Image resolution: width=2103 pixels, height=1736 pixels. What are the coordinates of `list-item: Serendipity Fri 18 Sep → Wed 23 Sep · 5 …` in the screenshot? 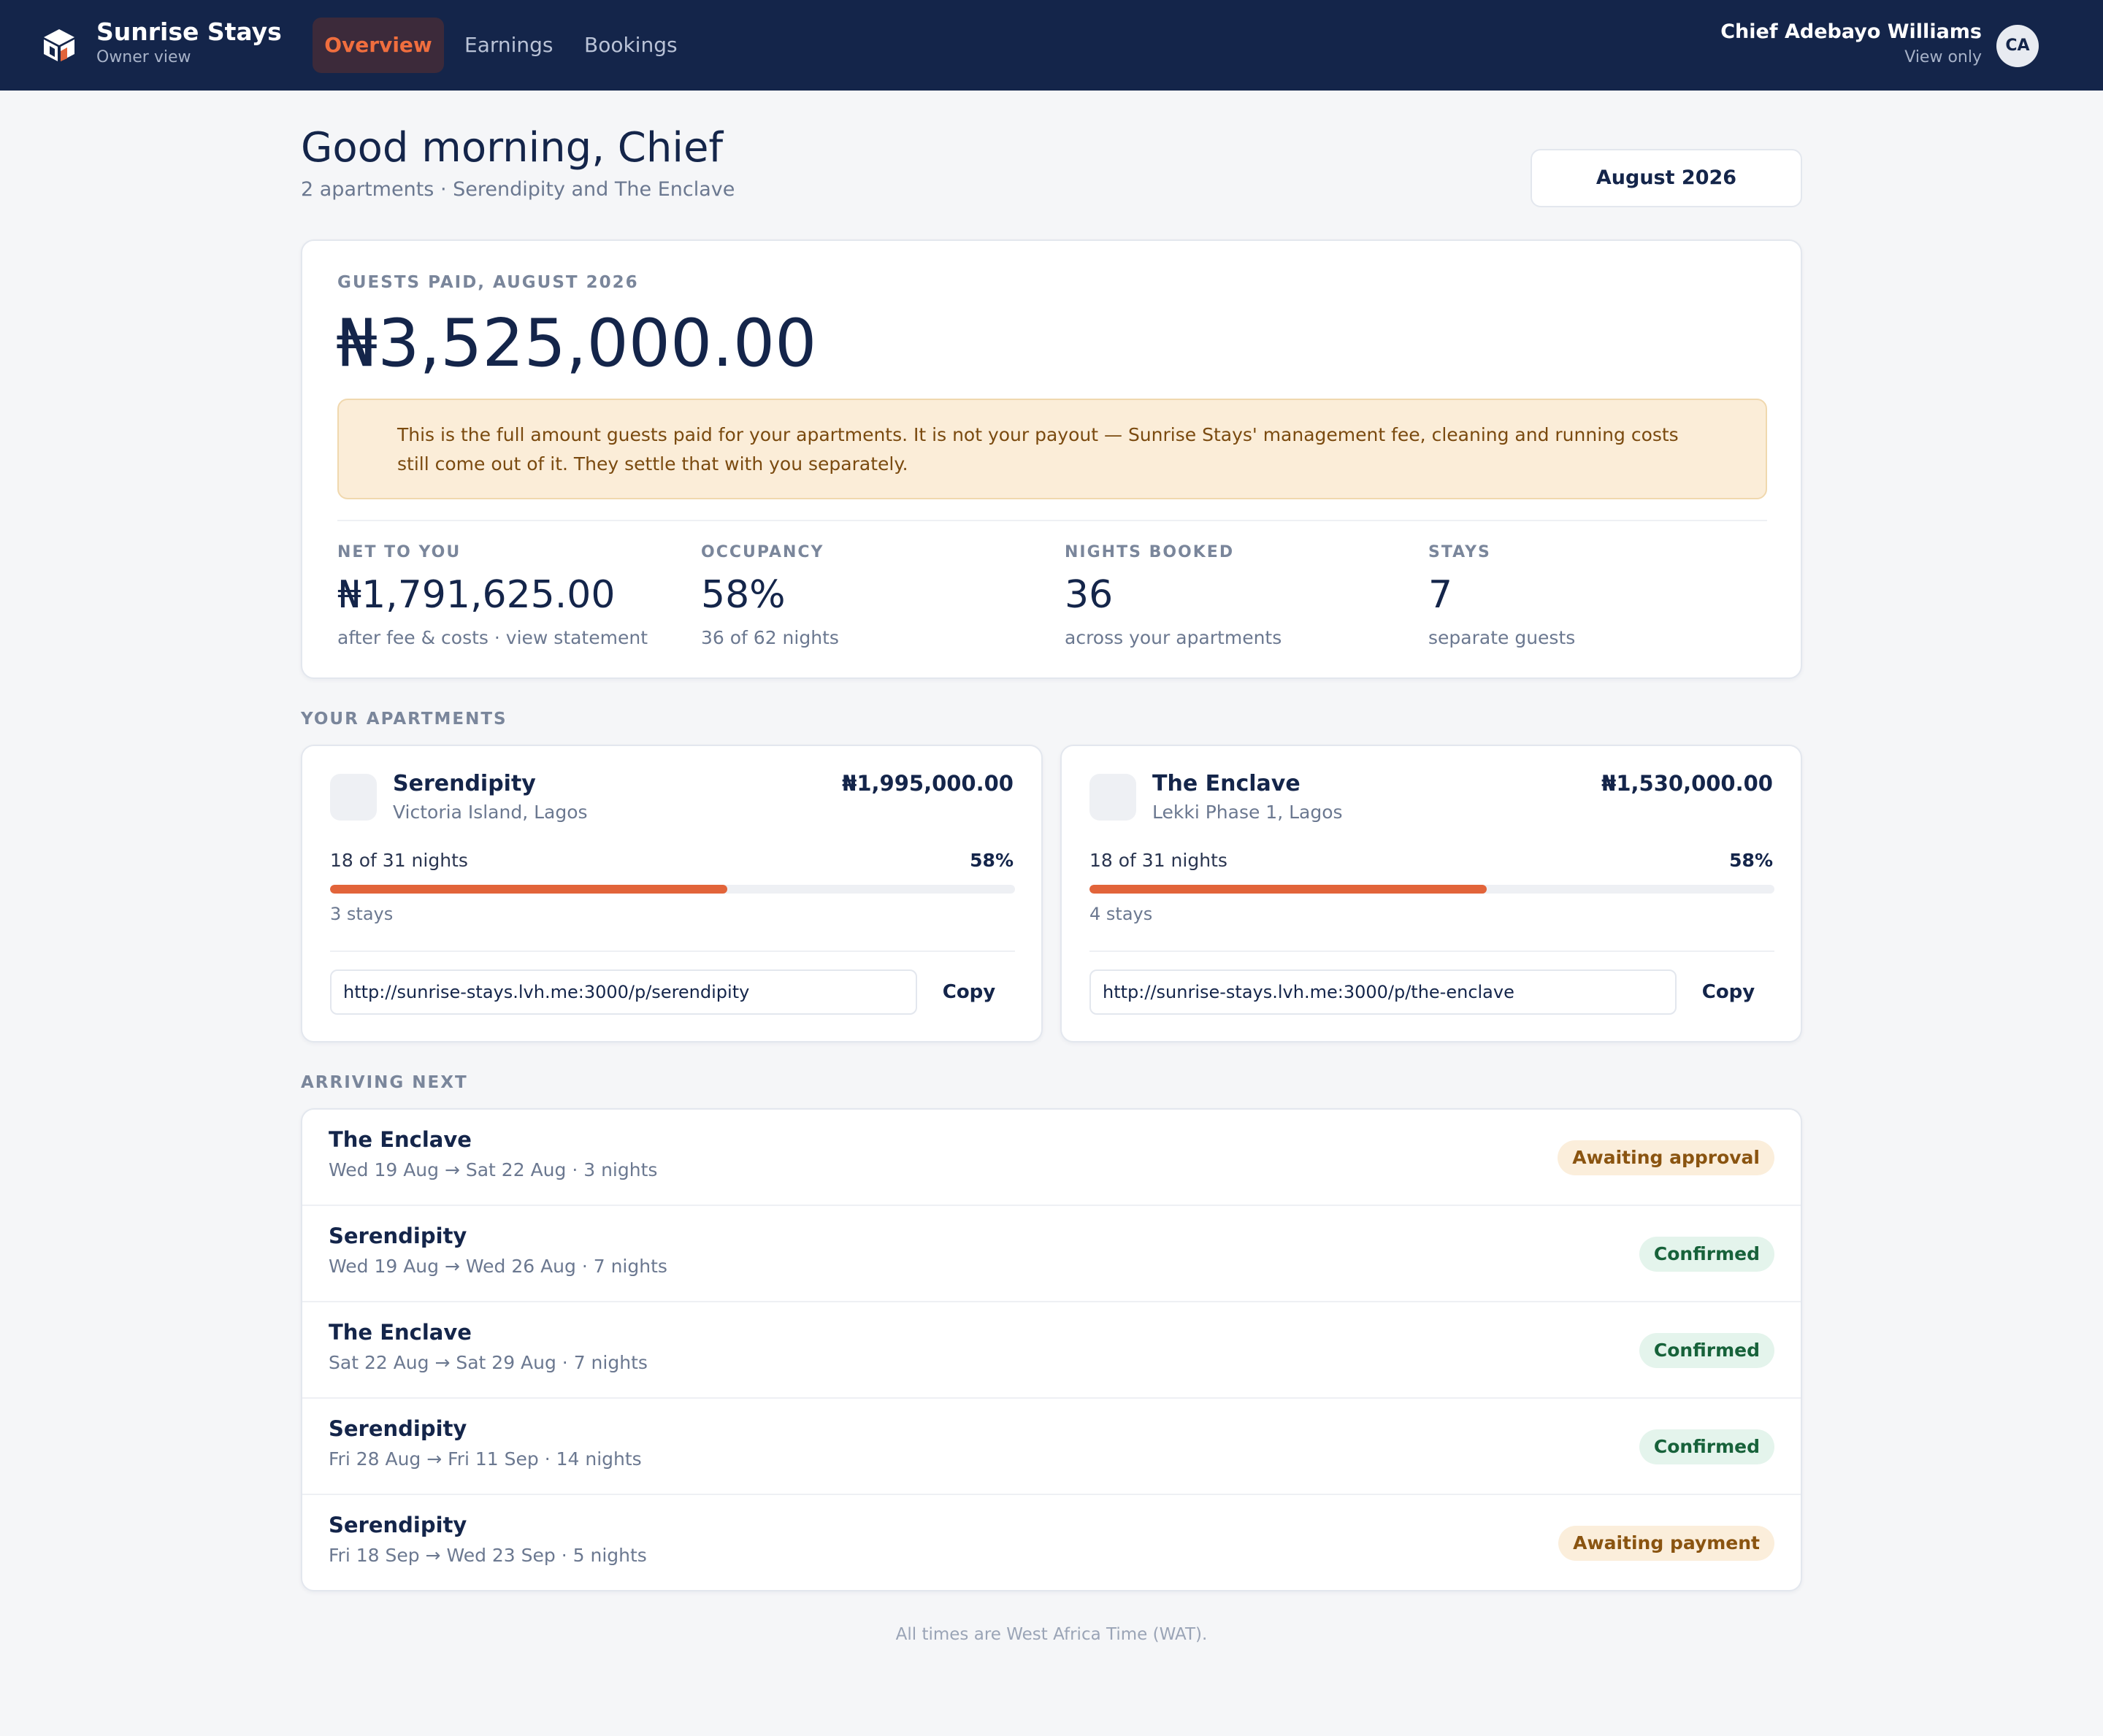 It's located at (1051, 1542).